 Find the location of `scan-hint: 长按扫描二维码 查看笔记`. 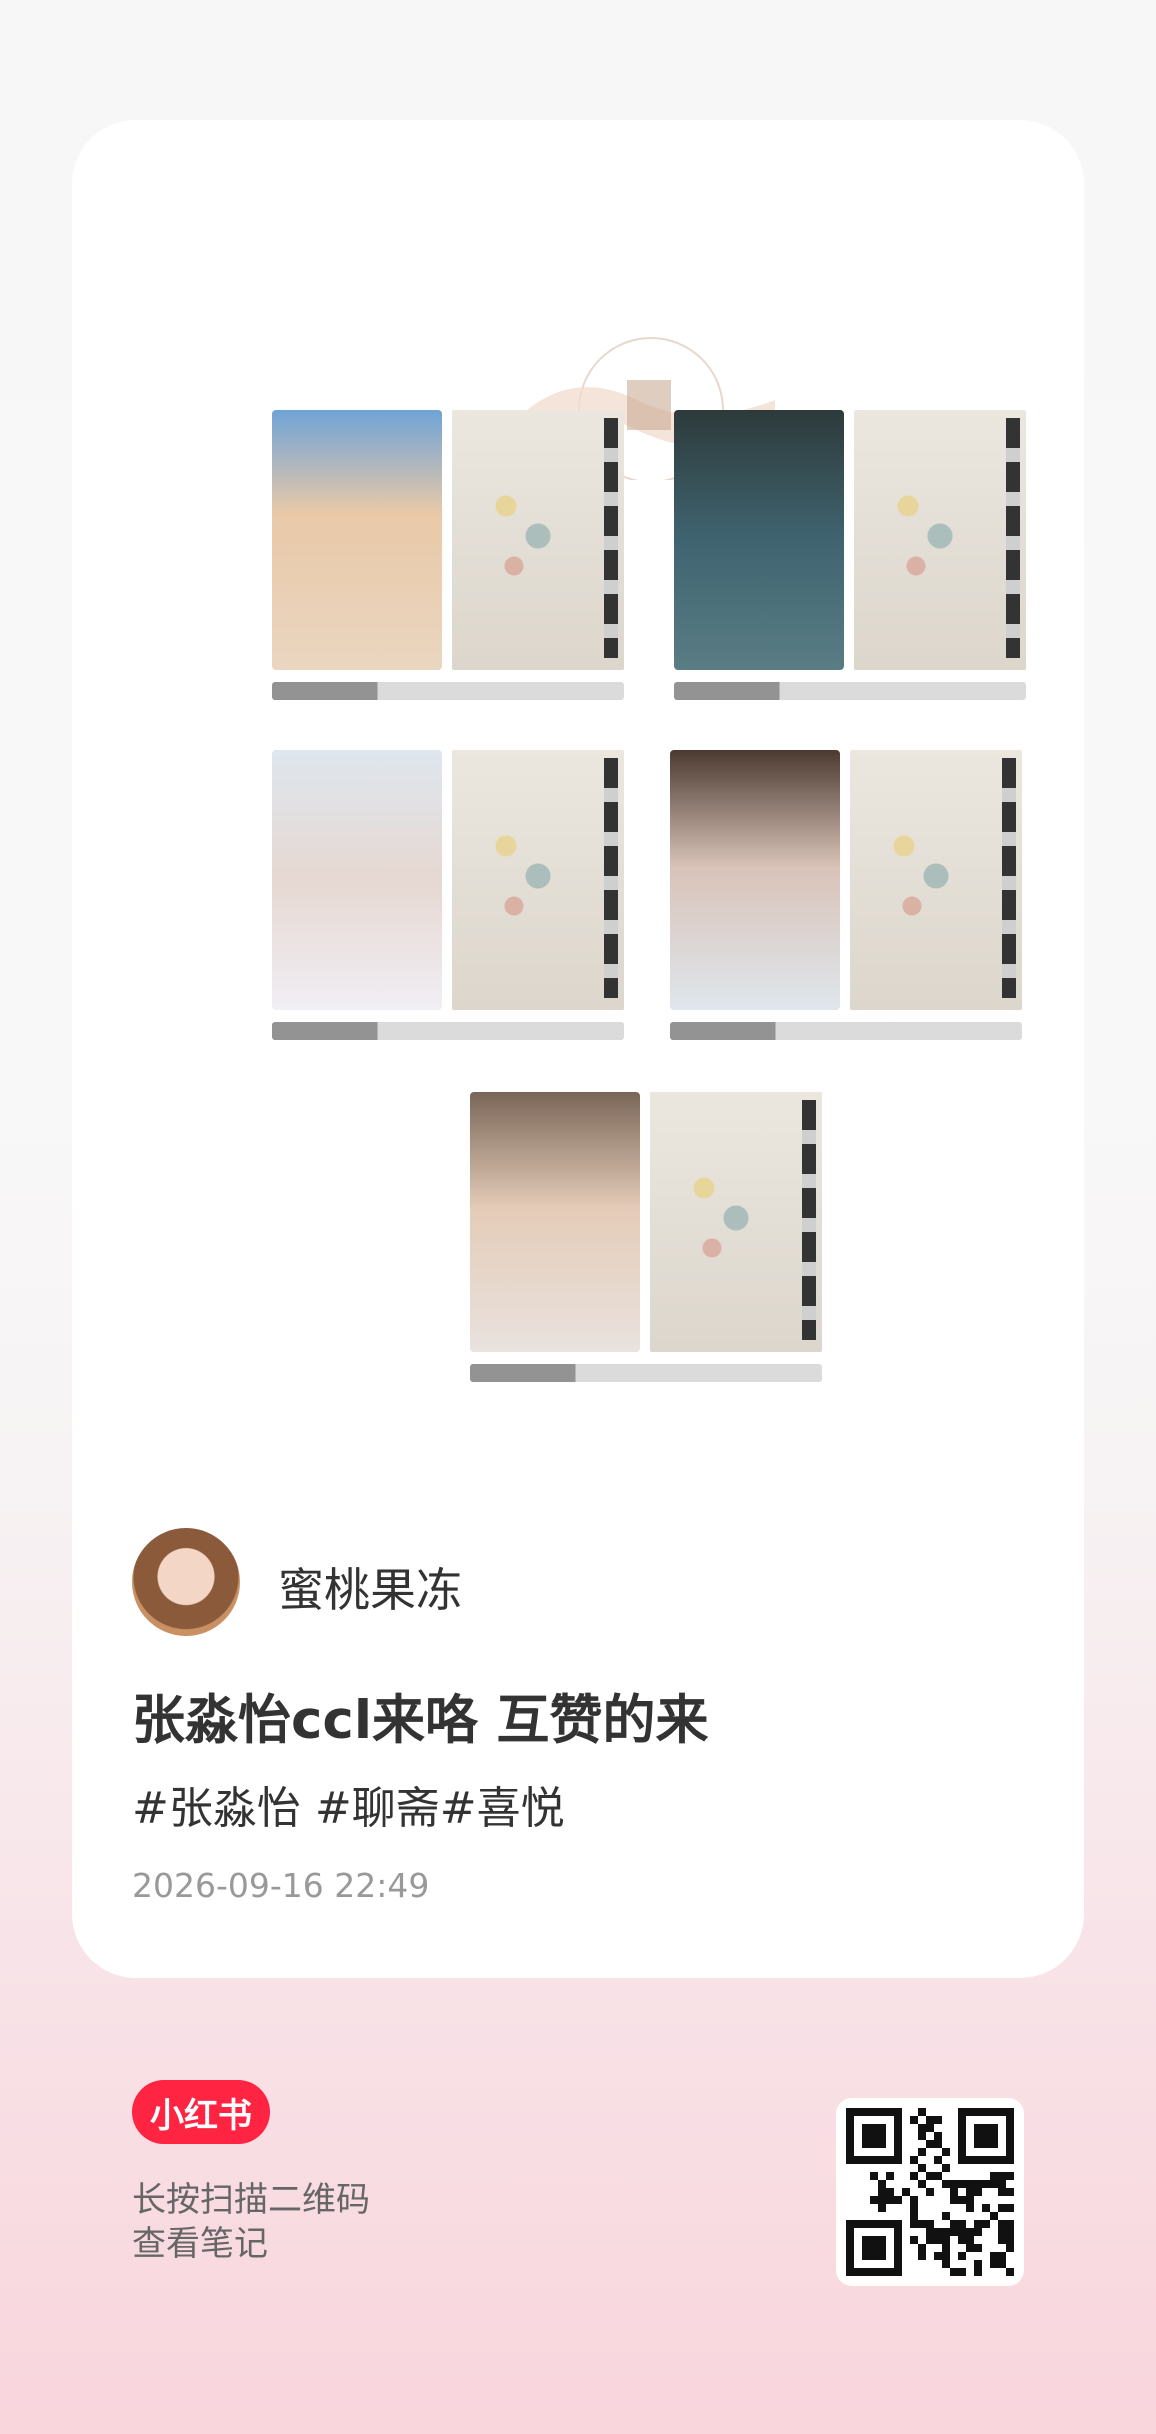

scan-hint: 长按扫描二维码 查看笔记 is located at coordinates (251, 2222).